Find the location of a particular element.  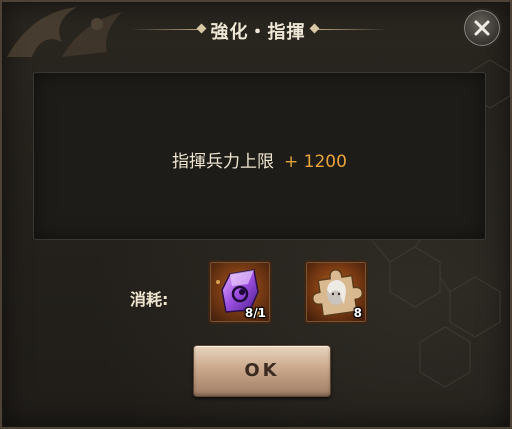

ok-button: OK is located at coordinates (262, 371).